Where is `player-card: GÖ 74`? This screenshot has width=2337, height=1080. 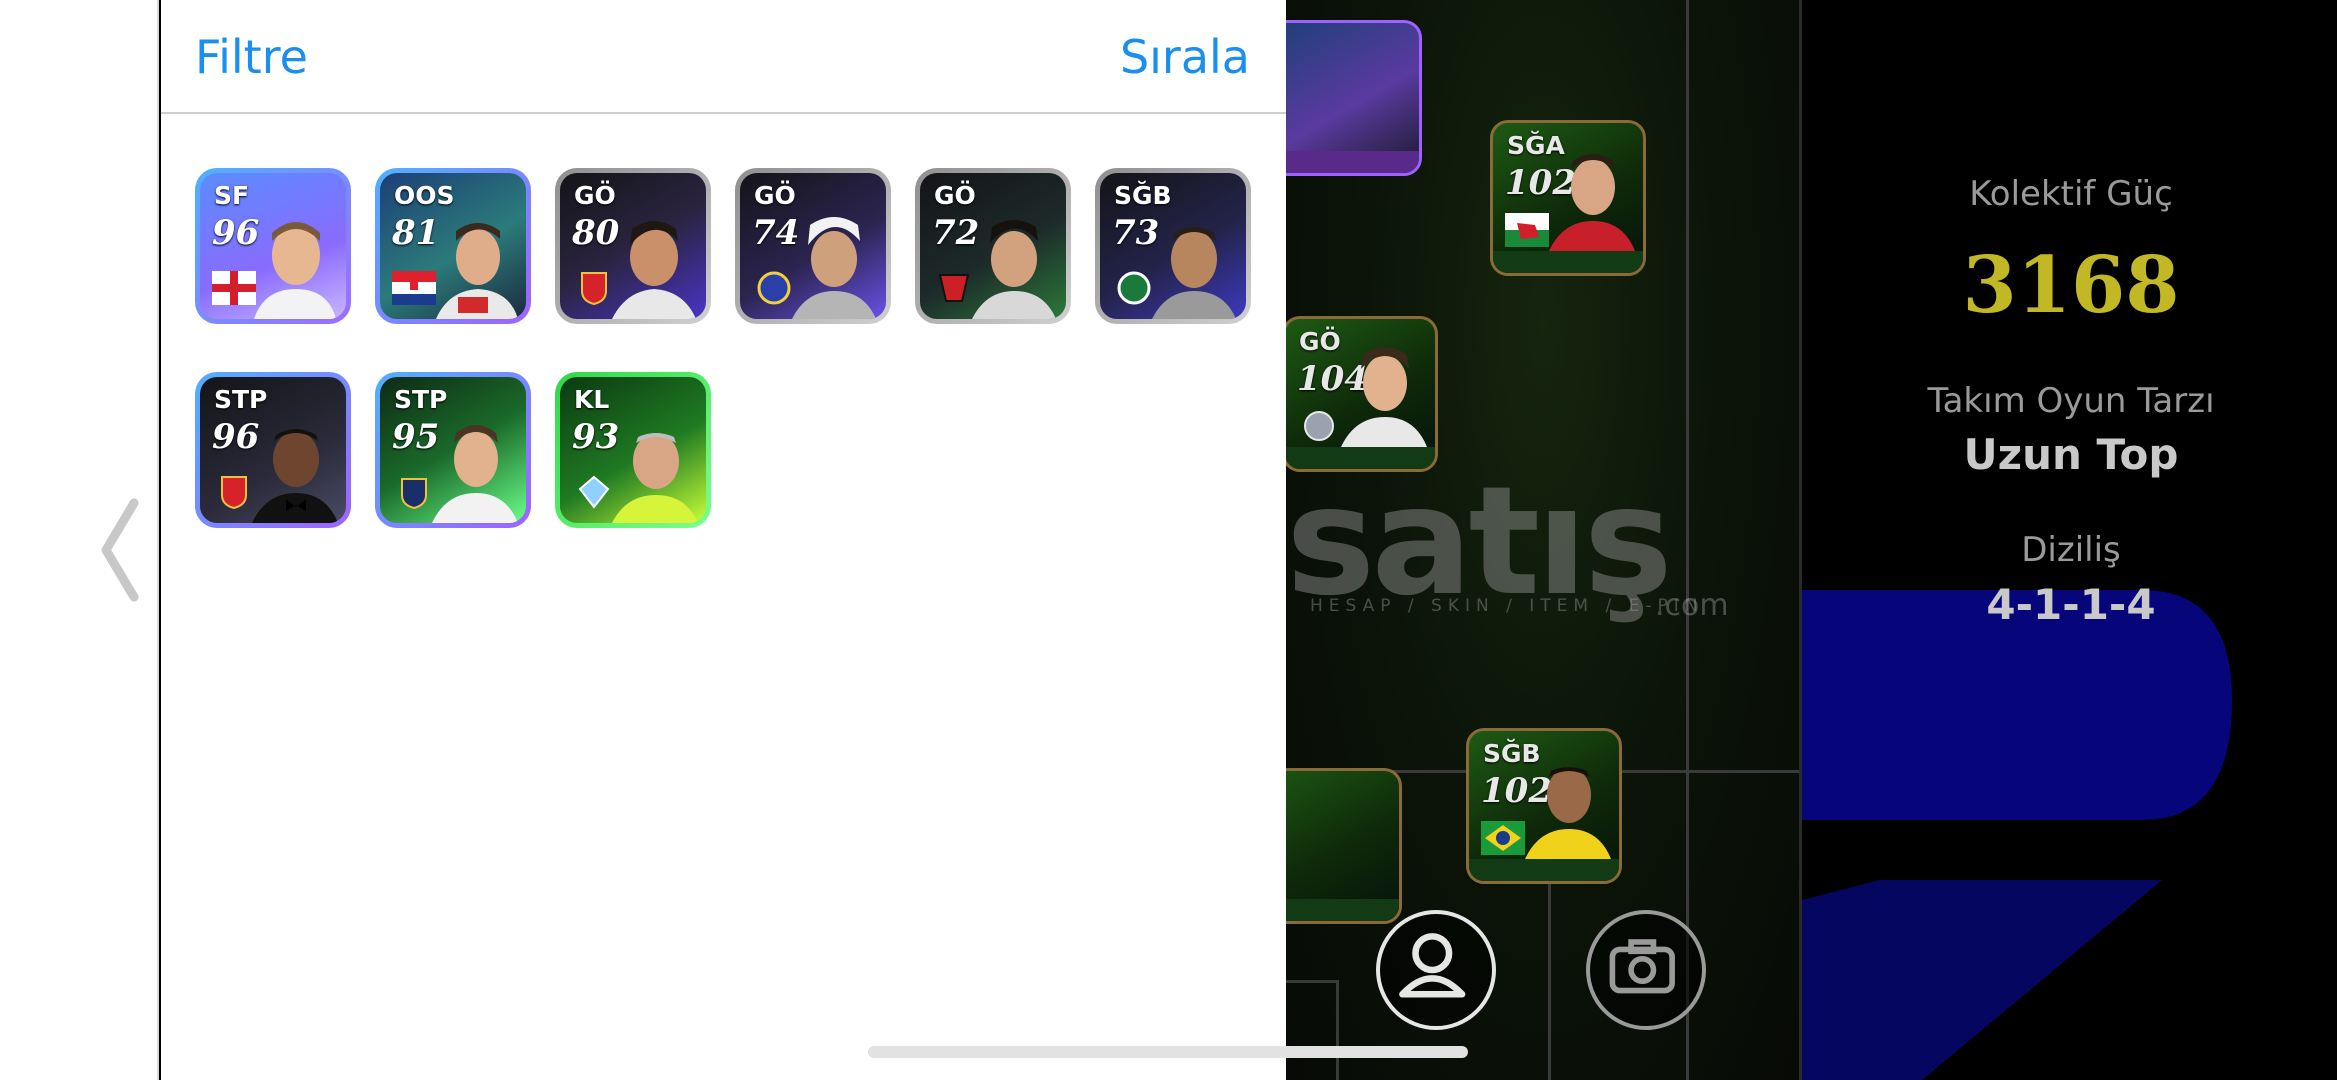 player-card: GÖ 74 is located at coordinates (813, 246).